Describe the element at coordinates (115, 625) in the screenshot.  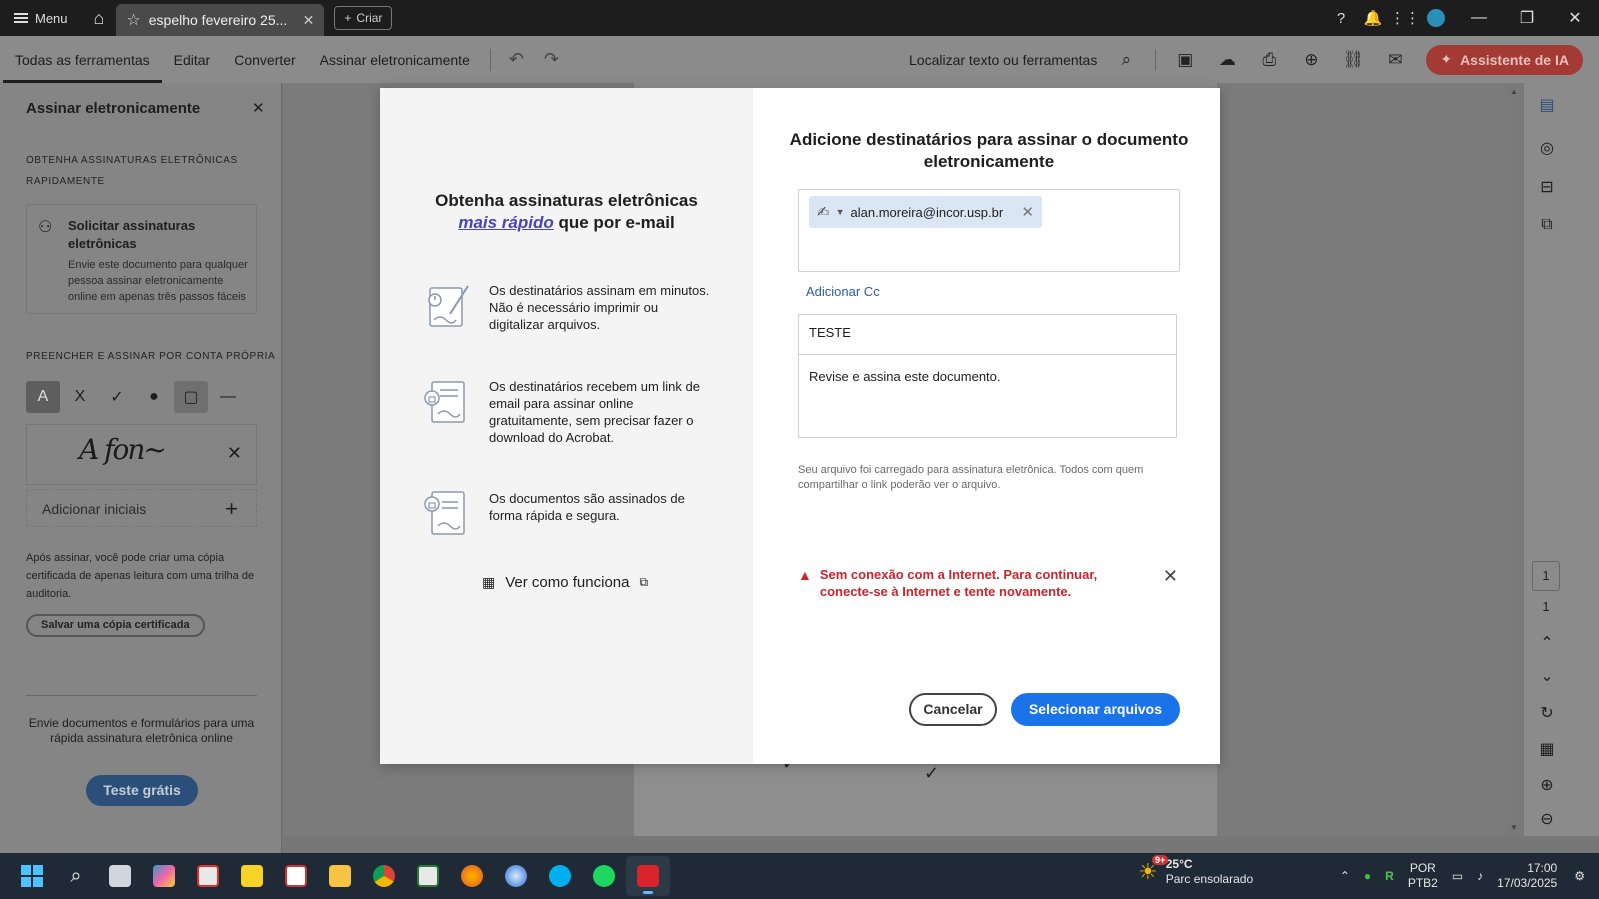
I see `save-certified-copy-button: Salvar uma cópia certificada` at that location.